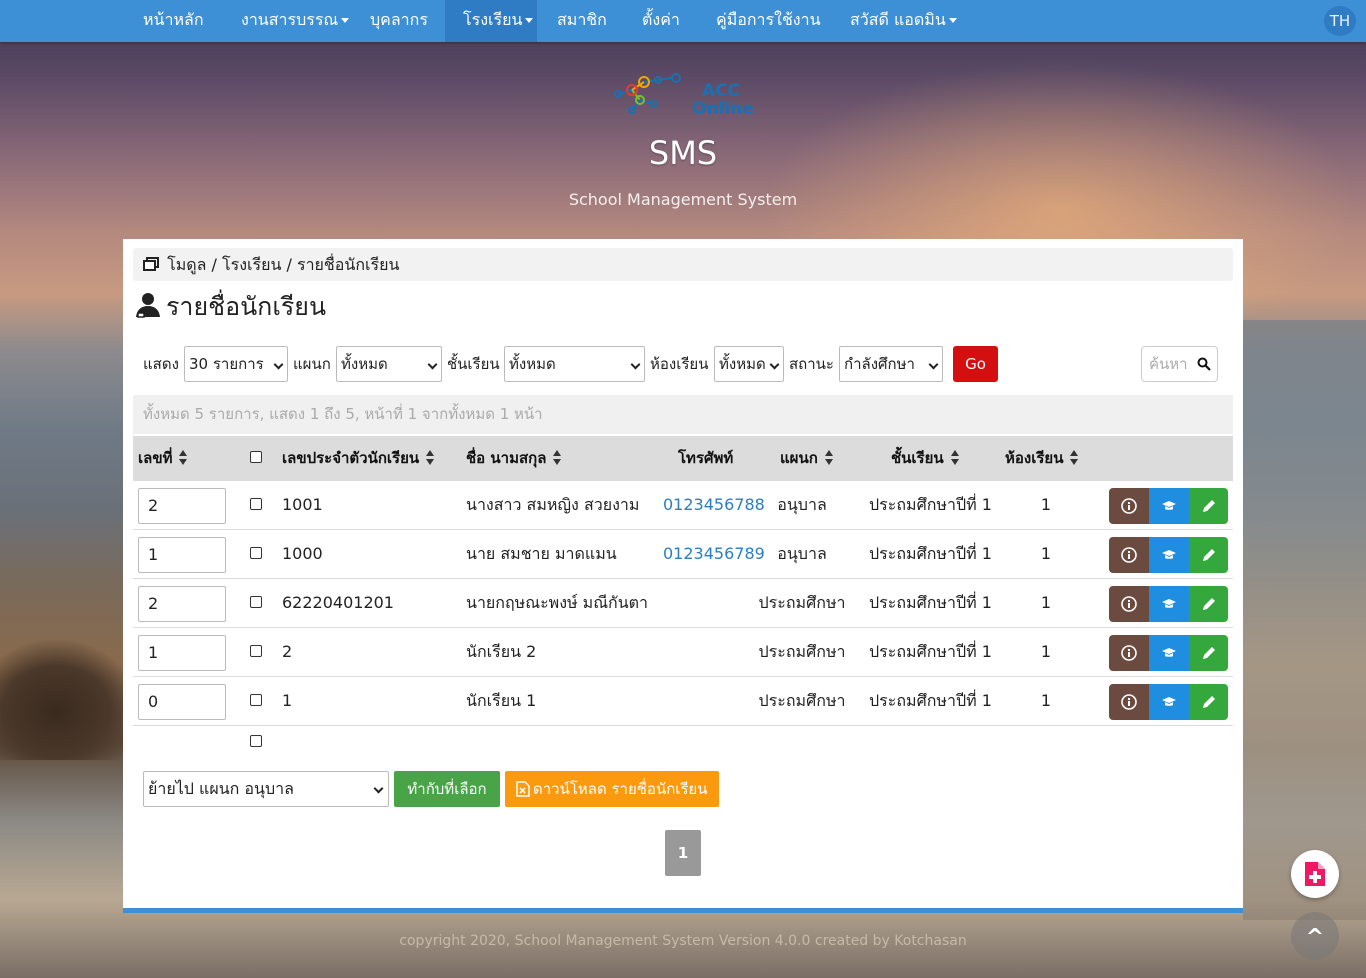 The height and width of the screenshot is (978, 1366). I want to click on th-no: เลขที่, so click(163, 458).